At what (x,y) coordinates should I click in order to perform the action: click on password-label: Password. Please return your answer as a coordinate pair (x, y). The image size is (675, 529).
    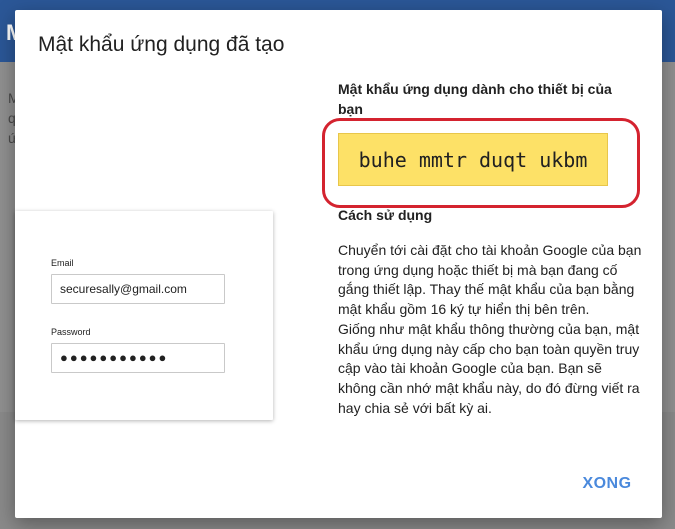
    Looking at the image, I should click on (71, 332).